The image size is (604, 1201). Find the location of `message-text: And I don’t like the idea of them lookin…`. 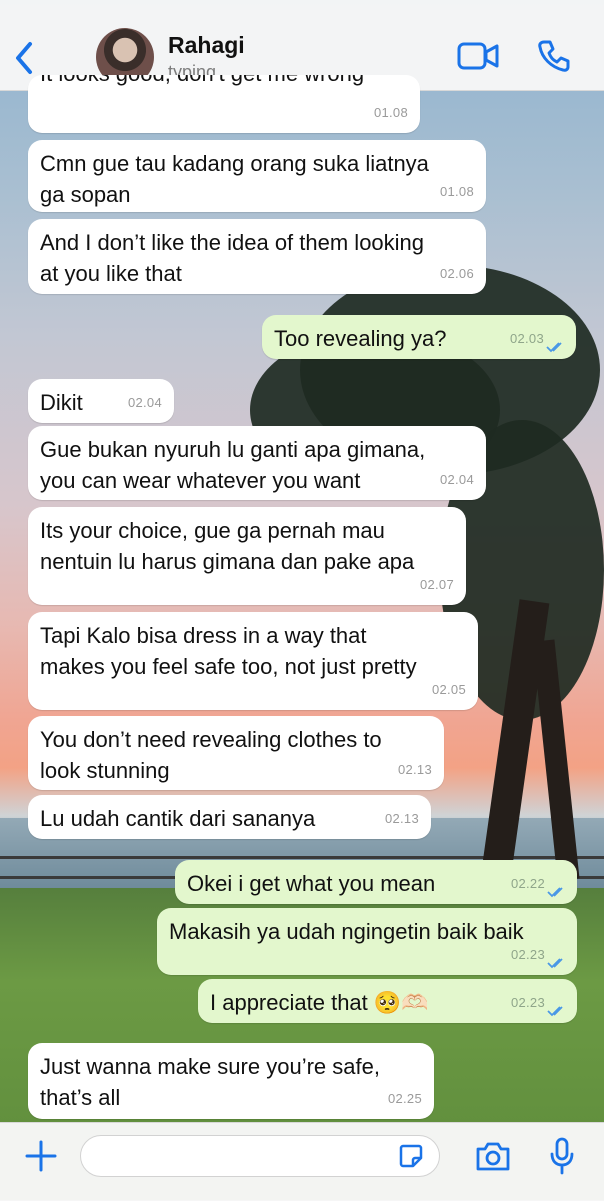

message-text: And I don’t like the idea of them lookin… is located at coordinates (232, 242).